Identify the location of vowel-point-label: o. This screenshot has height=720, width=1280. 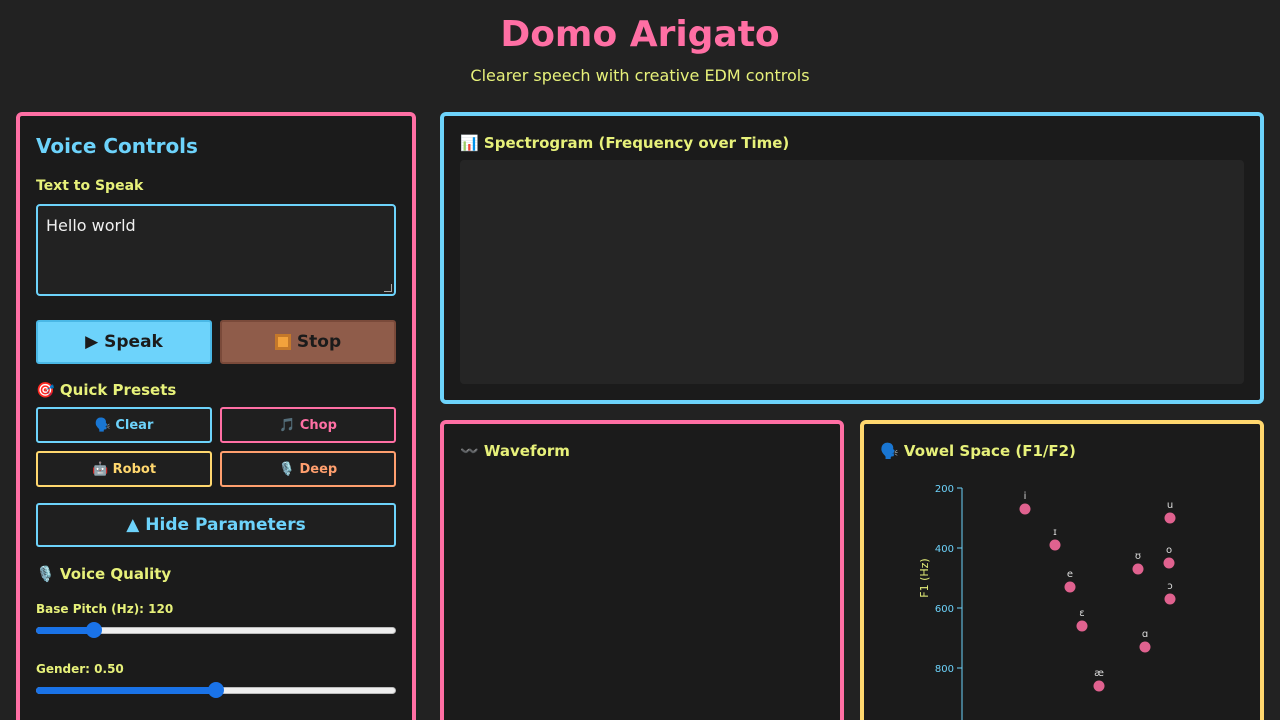
(1169, 550).